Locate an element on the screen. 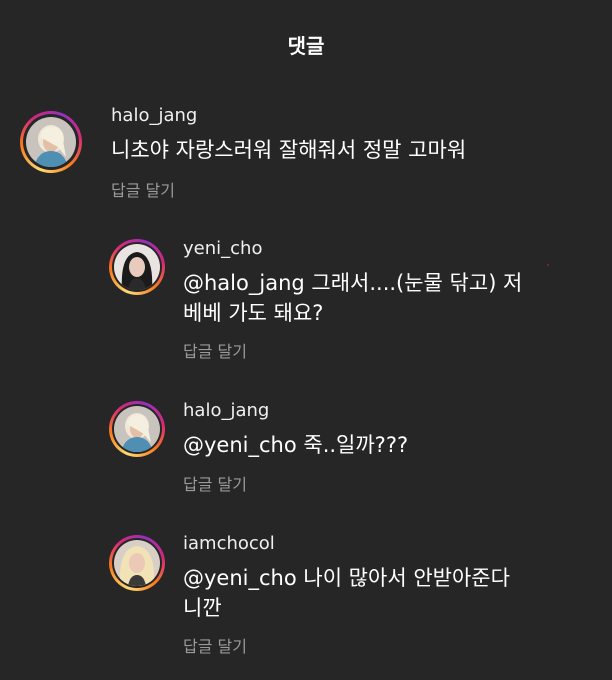 Image resolution: width=612 pixels, height=680 pixels. page-title: 댓글 is located at coordinates (306, 46).